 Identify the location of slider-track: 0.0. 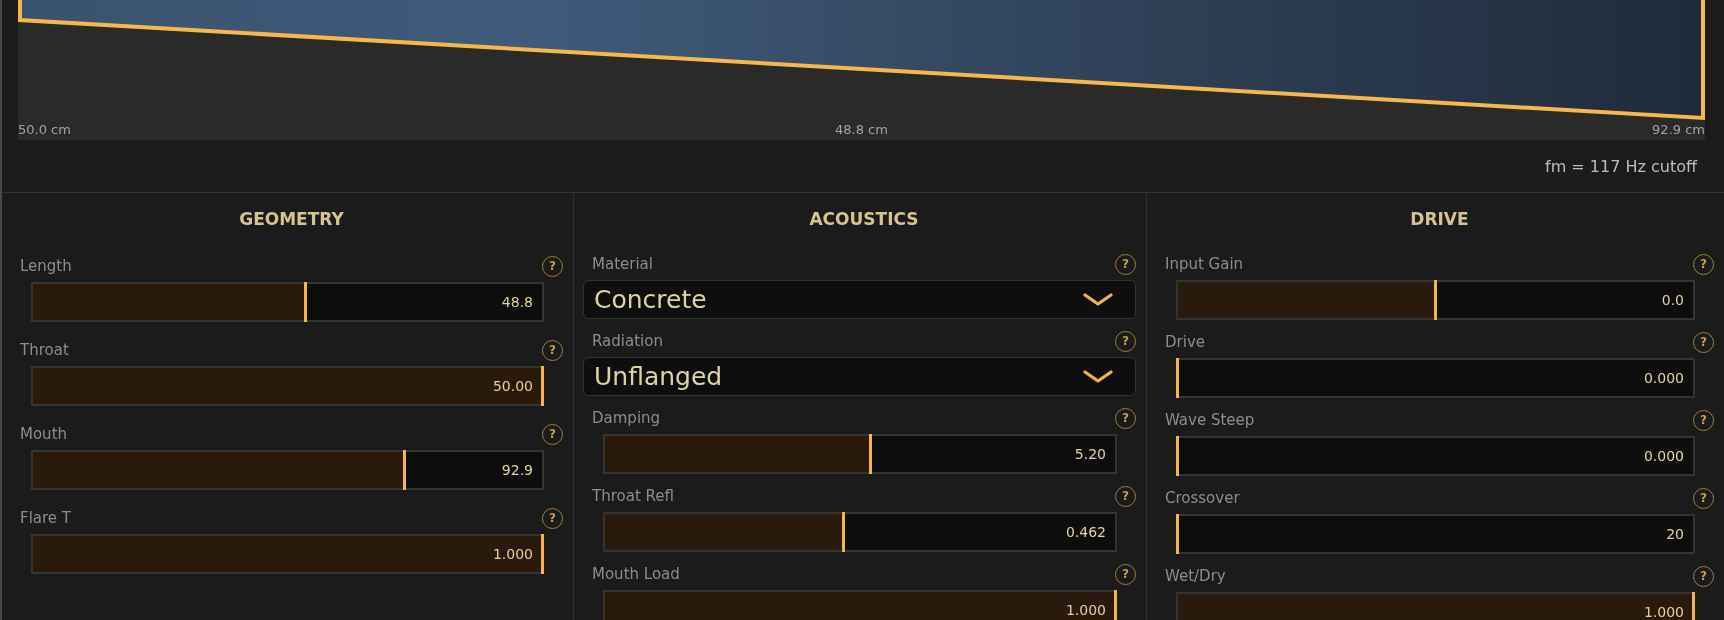
(1435, 300).